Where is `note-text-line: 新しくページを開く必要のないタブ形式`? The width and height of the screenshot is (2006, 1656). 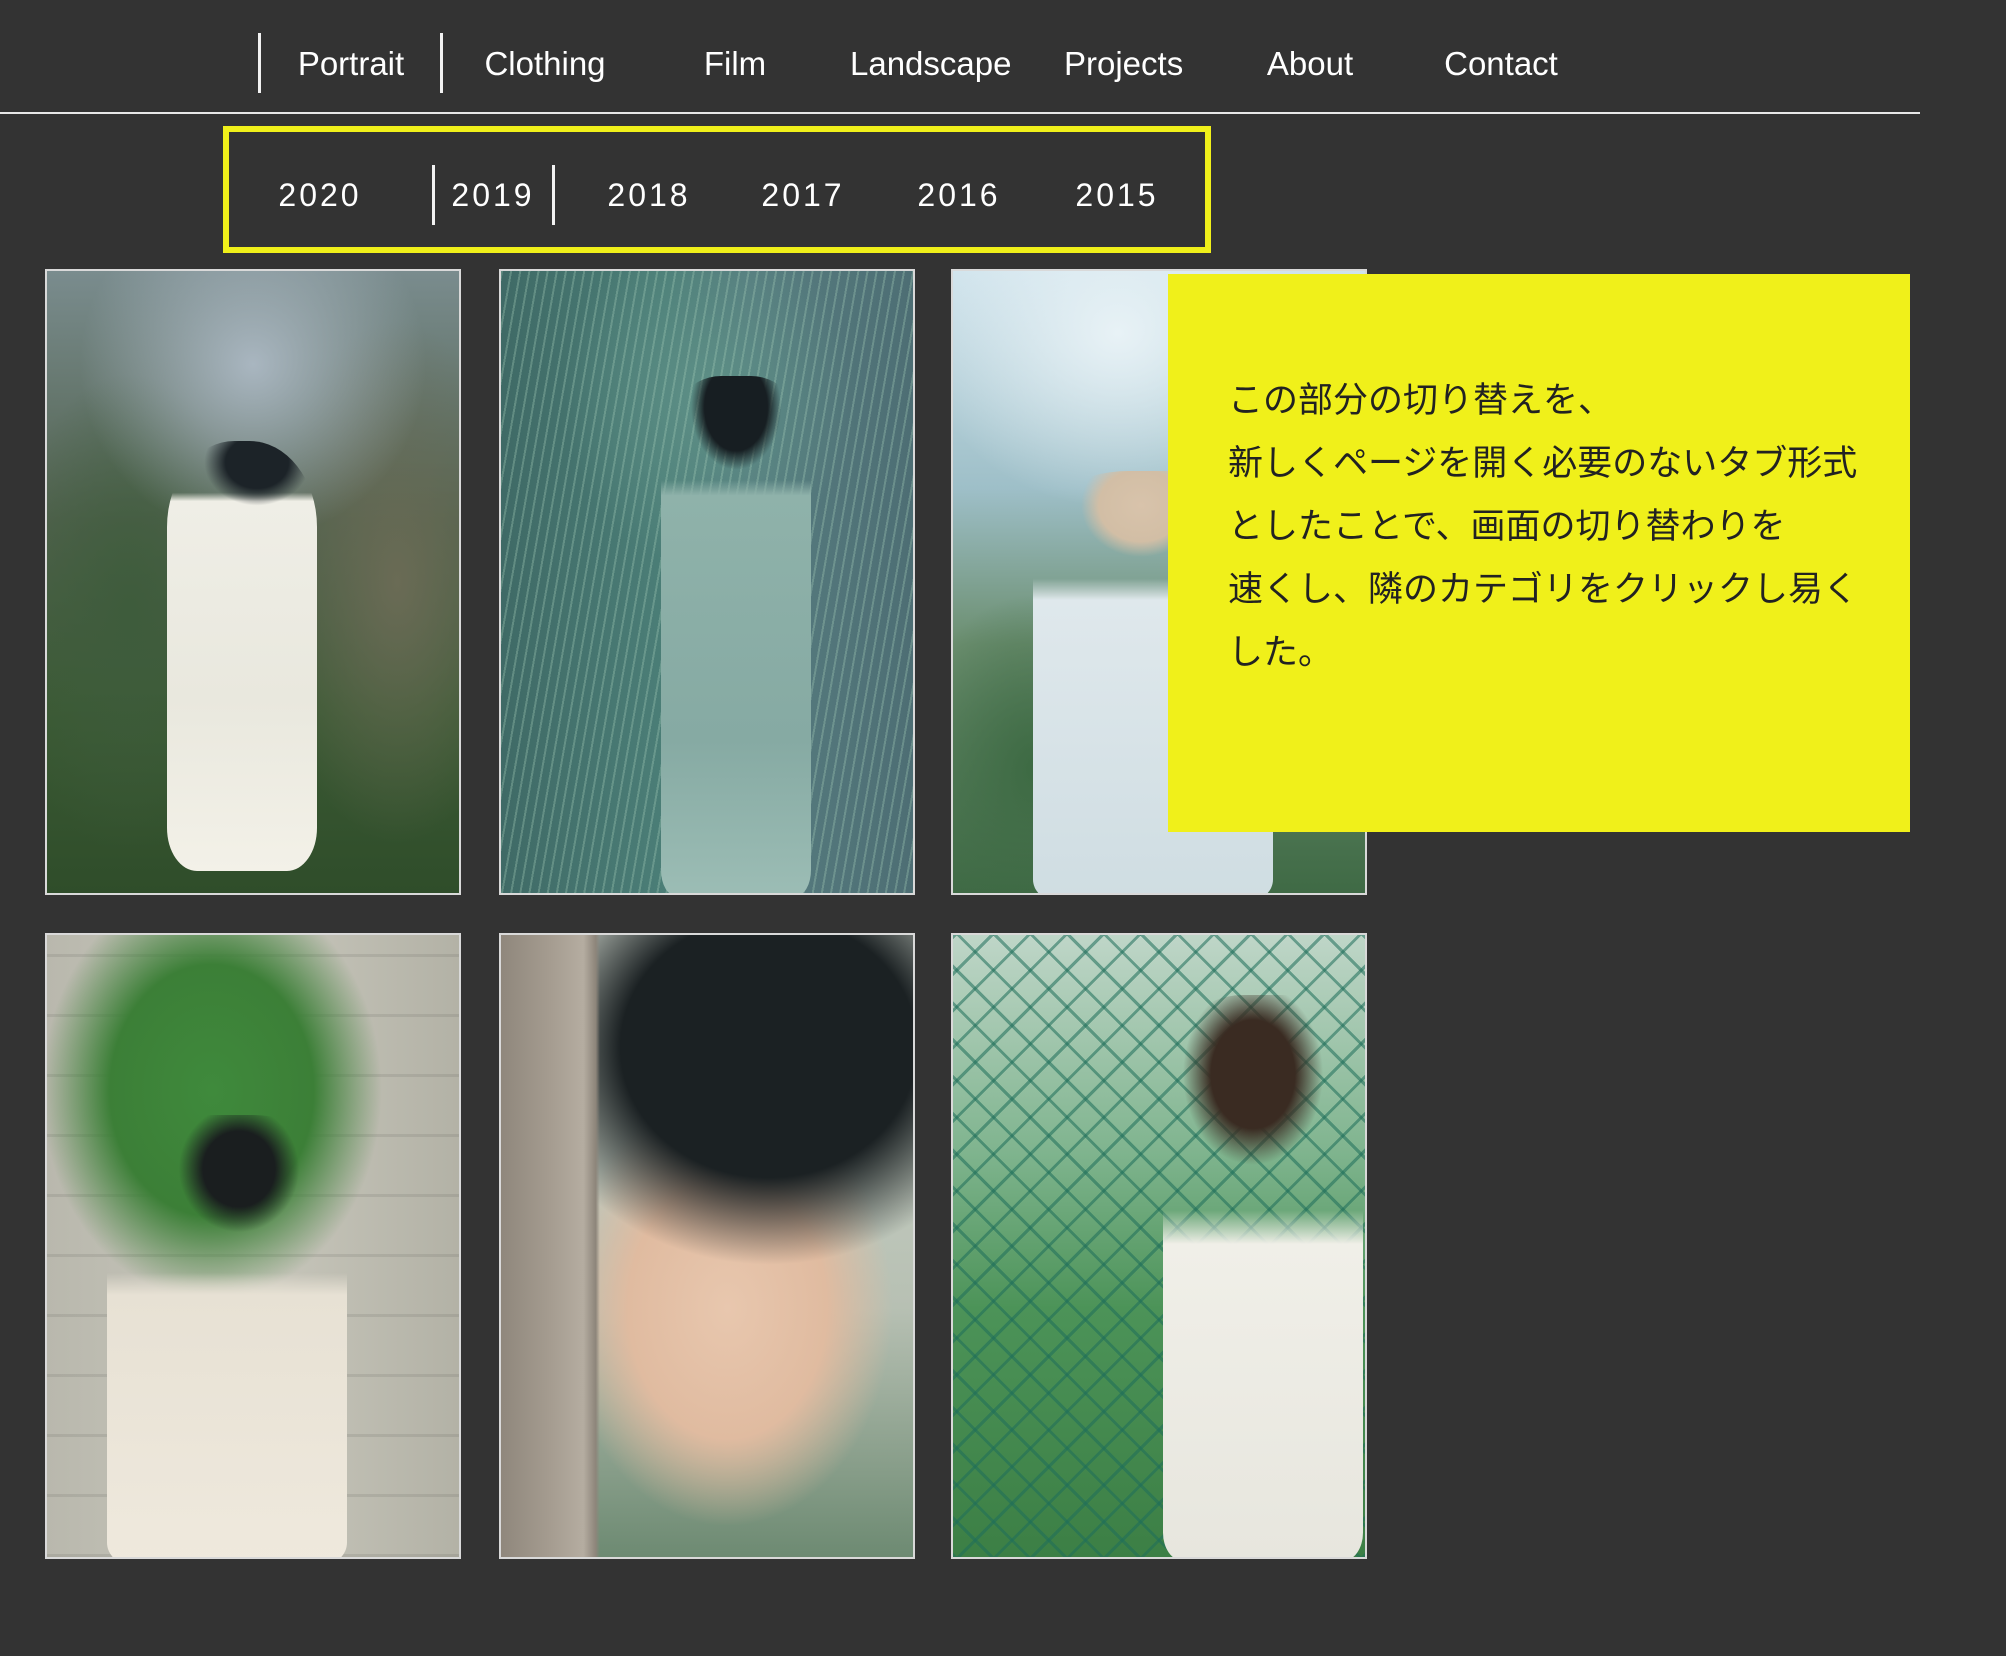 note-text-line: 新しくページを開く必要のないタブ形式 is located at coordinates (1543, 464).